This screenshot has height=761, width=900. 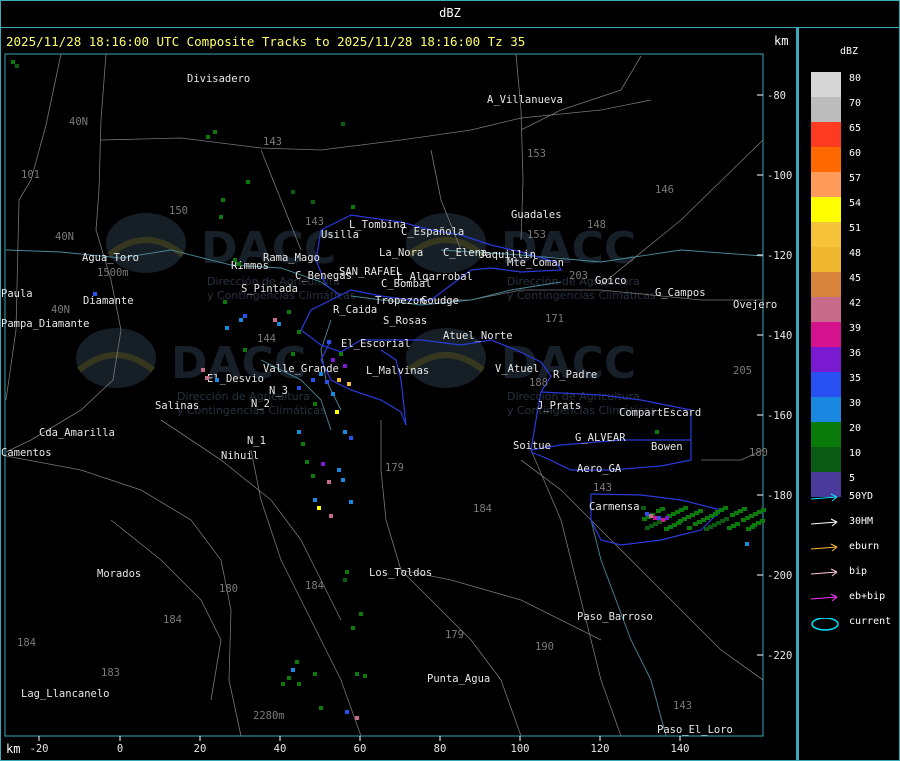 I want to click on color-scale-label: 80, so click(x=855, y=78).